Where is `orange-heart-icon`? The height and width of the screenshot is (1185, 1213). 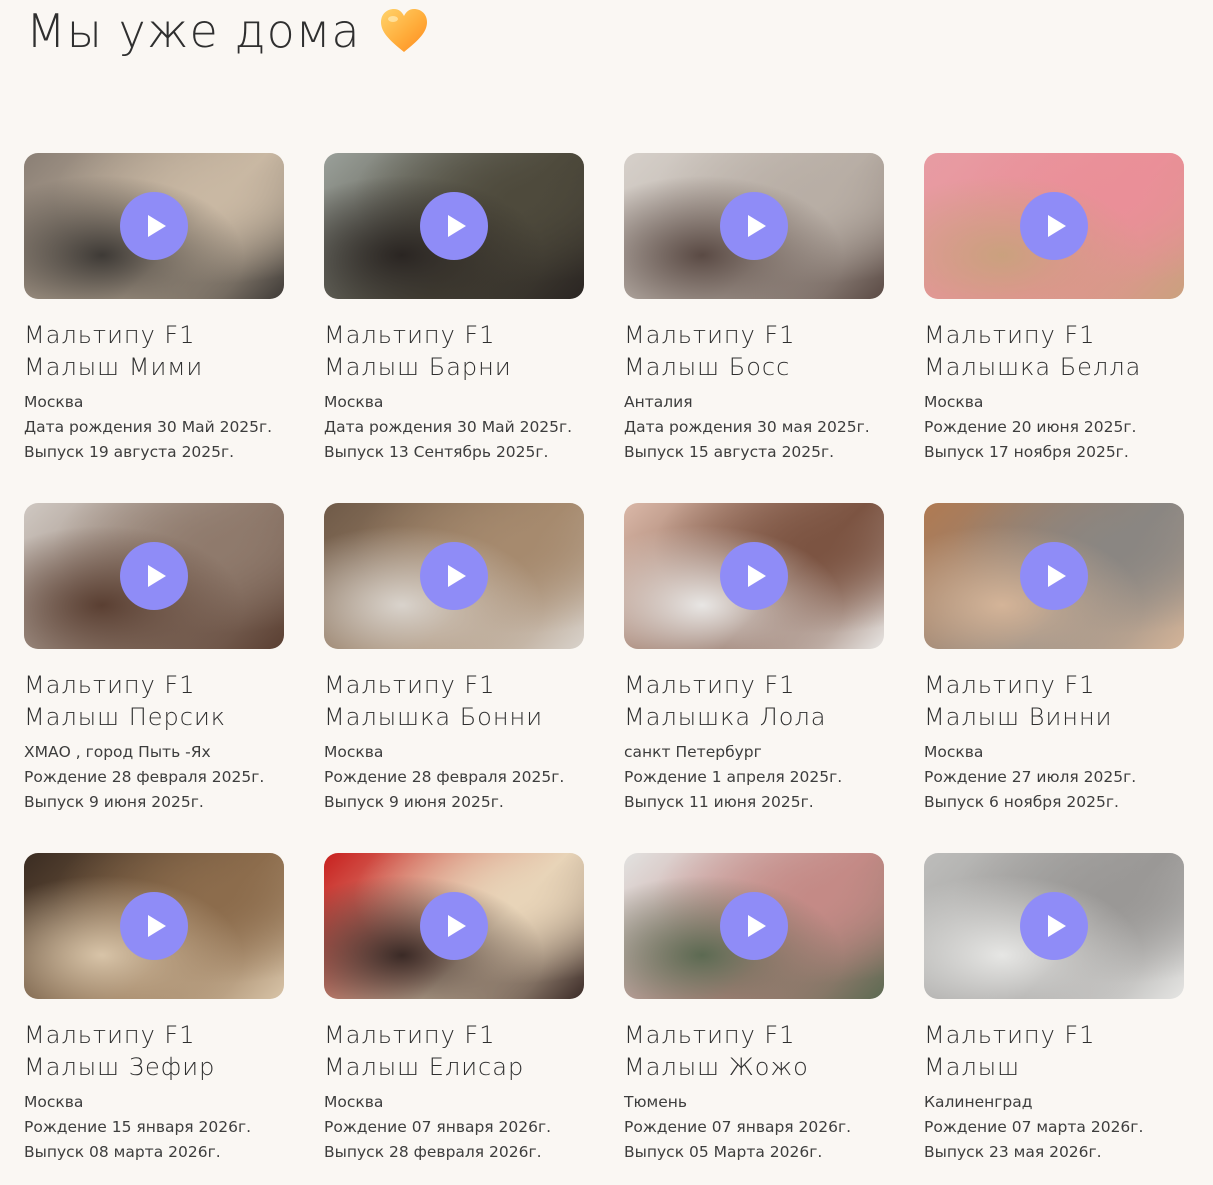 orange-heart-icon is located at coordinates (403, 30).